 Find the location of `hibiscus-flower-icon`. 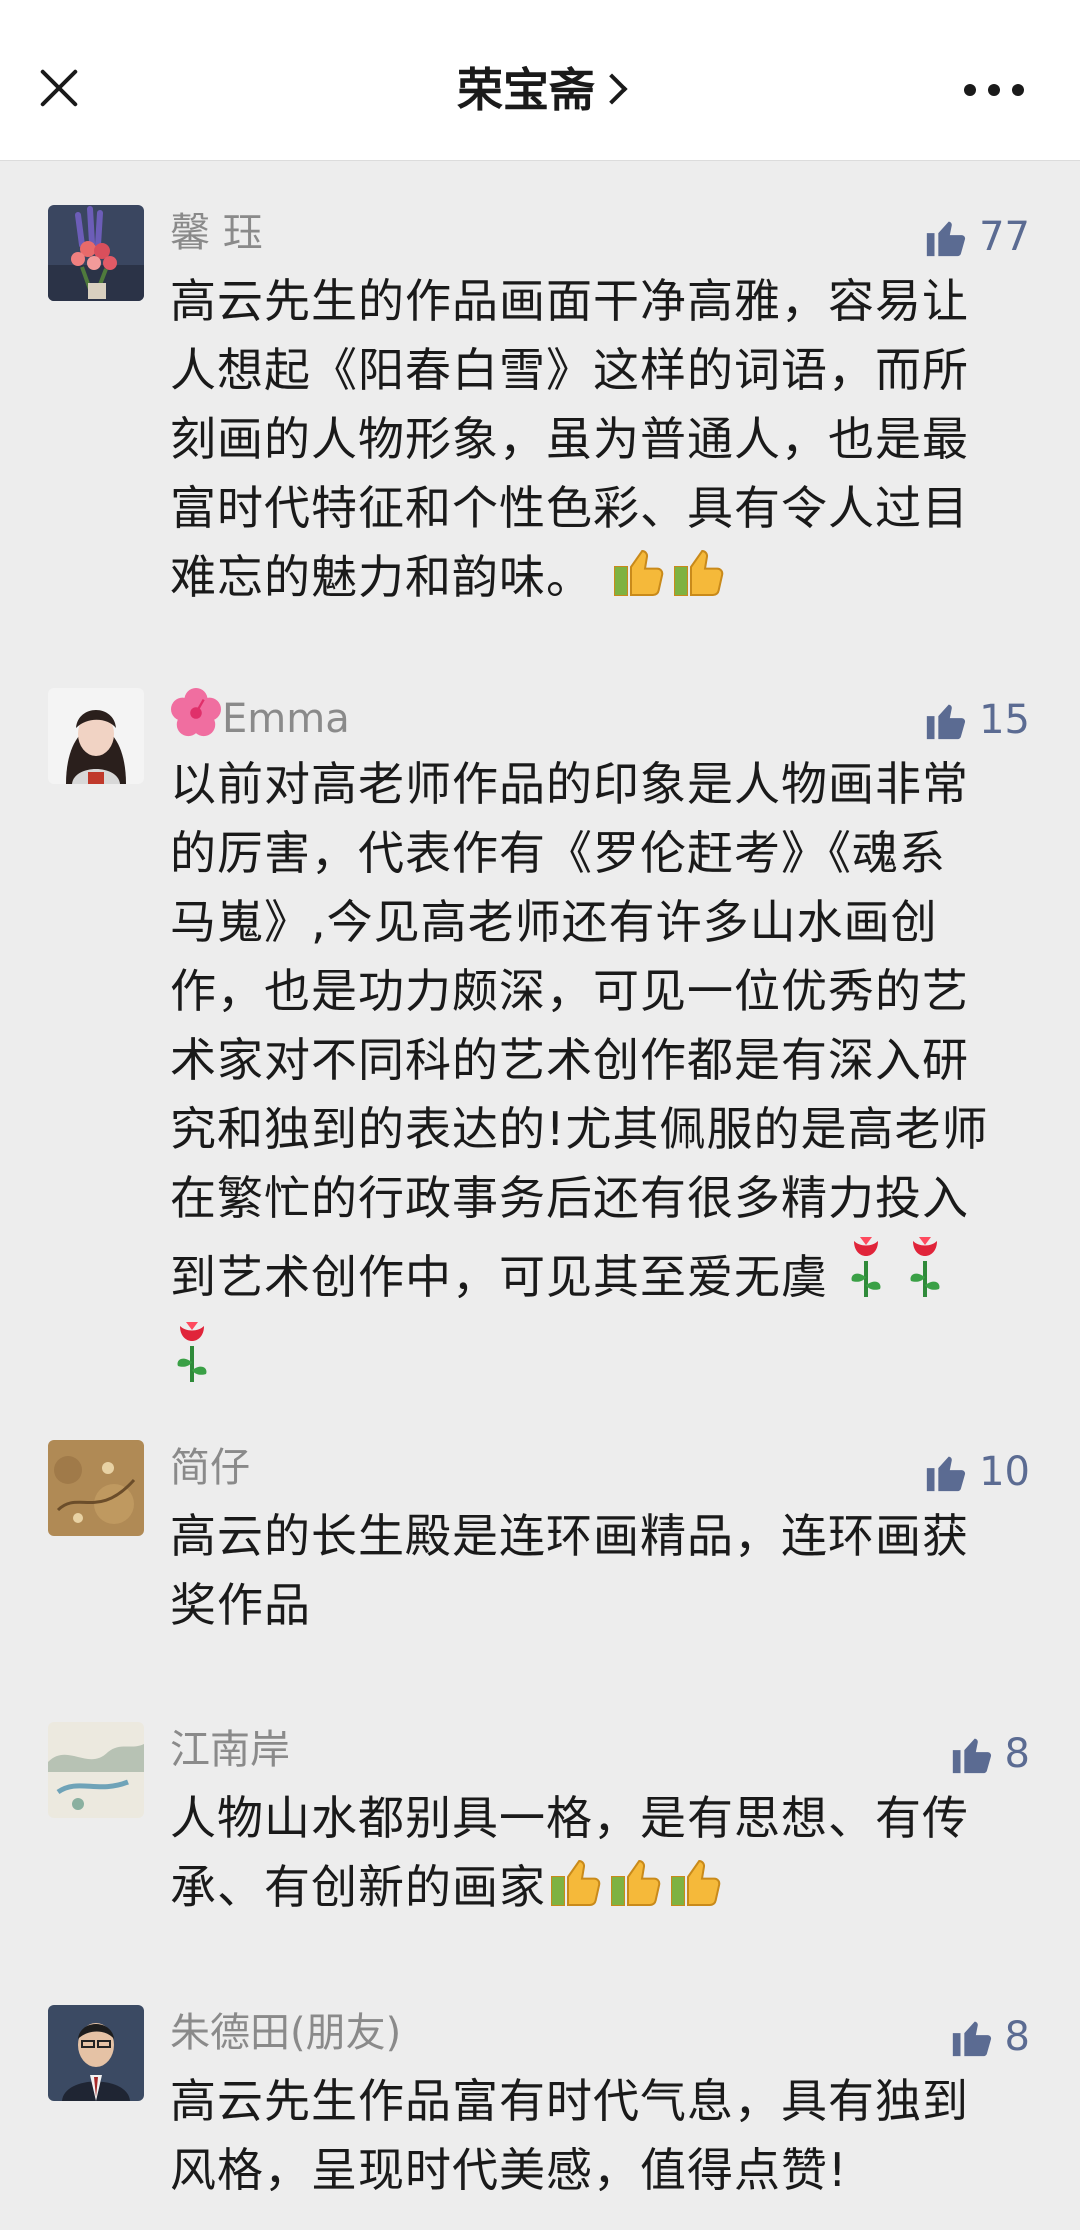

hibiscus-flower-icon is located at coordinates (196, 720).